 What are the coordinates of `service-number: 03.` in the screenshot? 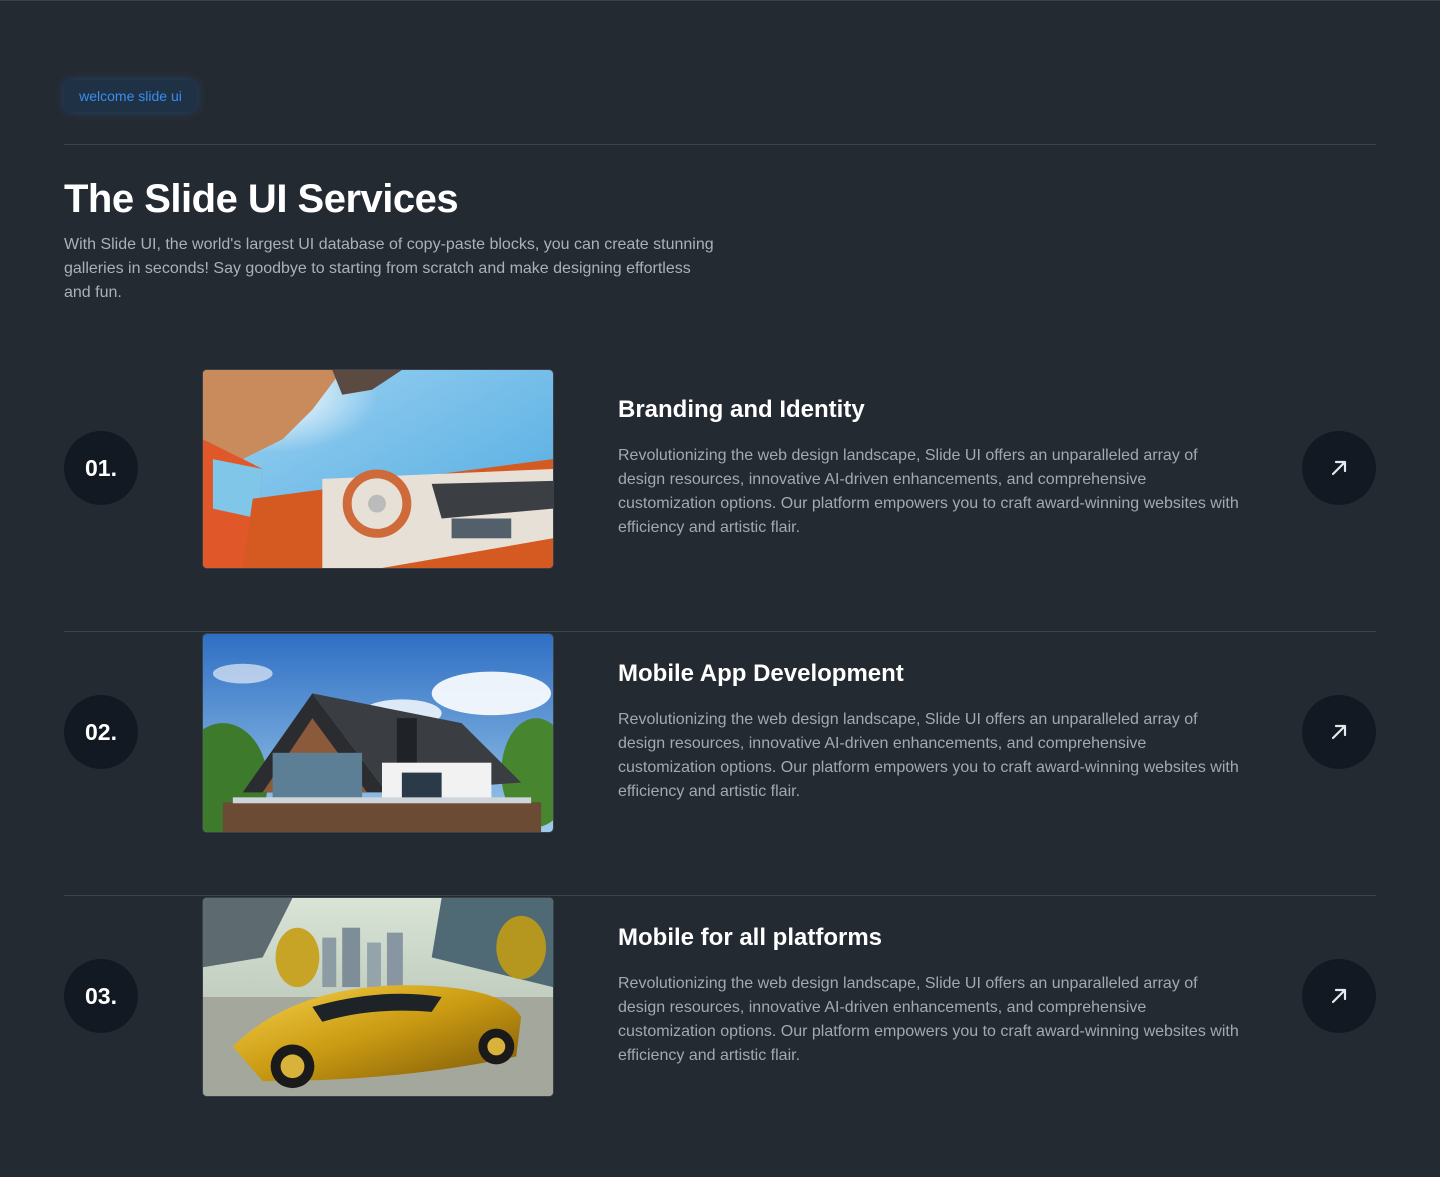 It's located at (101, 996).